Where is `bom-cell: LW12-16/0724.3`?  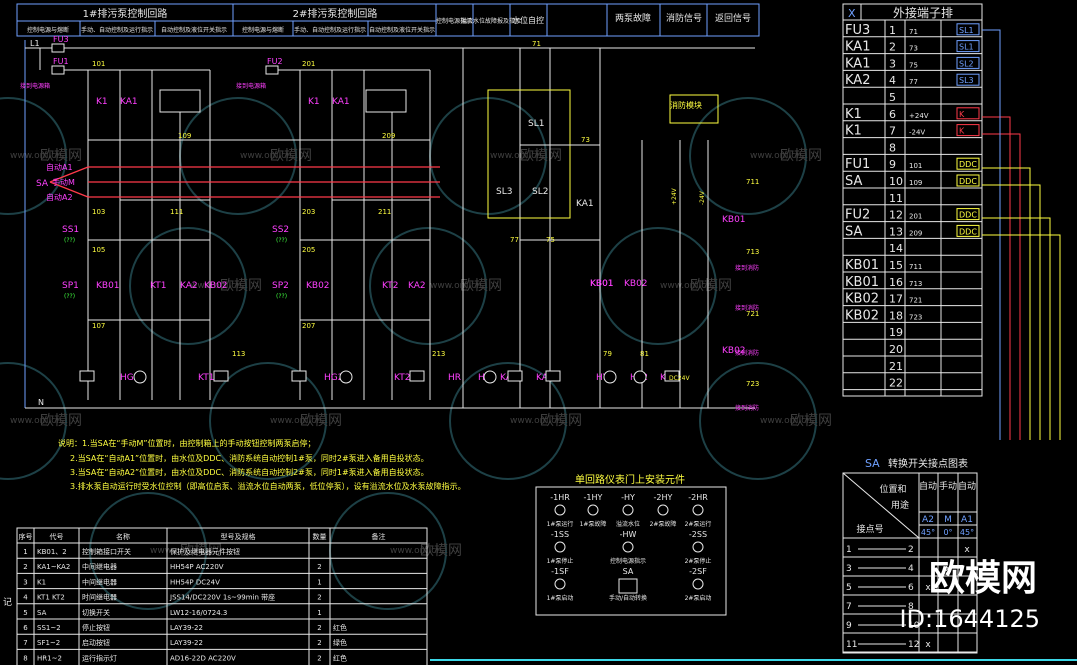
bom-cell: LW12-16/0724.3 is located at coordinates (198, 613).